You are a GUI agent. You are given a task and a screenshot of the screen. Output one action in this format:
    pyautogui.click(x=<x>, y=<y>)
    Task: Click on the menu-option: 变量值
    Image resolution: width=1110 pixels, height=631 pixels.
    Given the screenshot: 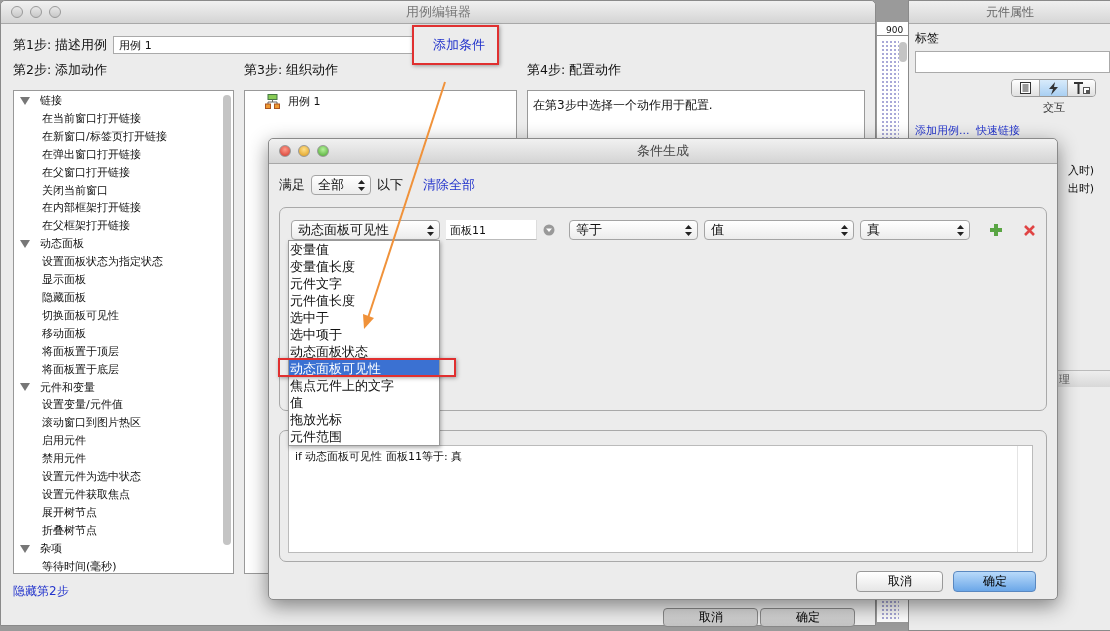 What is the action you would take?
    pyautogui.click(x=364, y=249)
    